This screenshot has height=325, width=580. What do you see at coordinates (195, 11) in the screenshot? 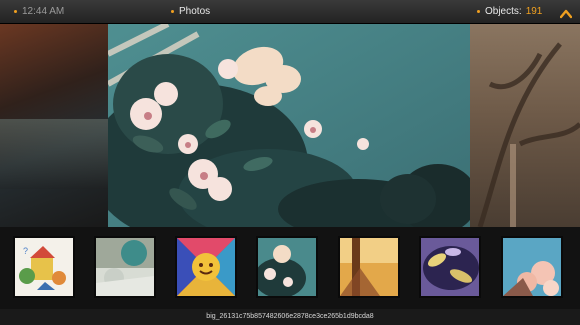
I see `page-title-text: Photos` at bounding box center [195, 11].